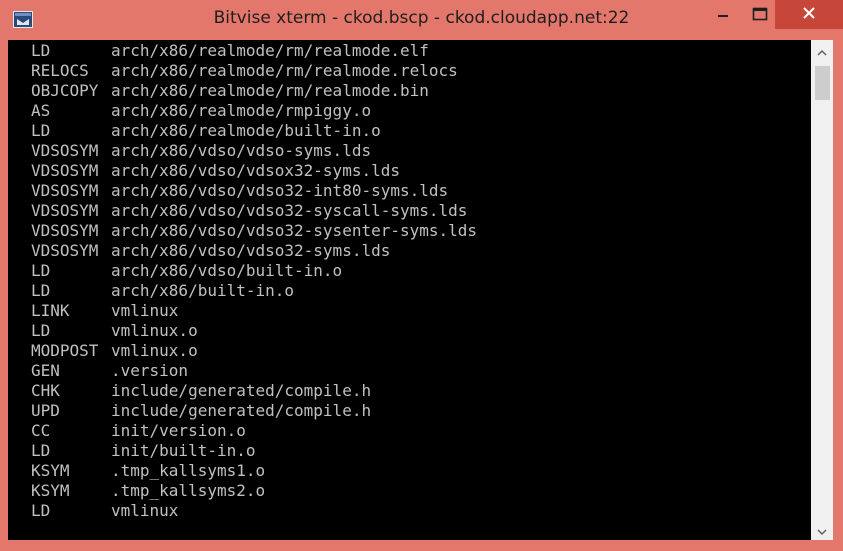  What do you see at coordinates (188, 490) in the screenshot?
I see `terminal-line-argument: .tmp_kallsyms2.o` at bounding box center [188, 490].